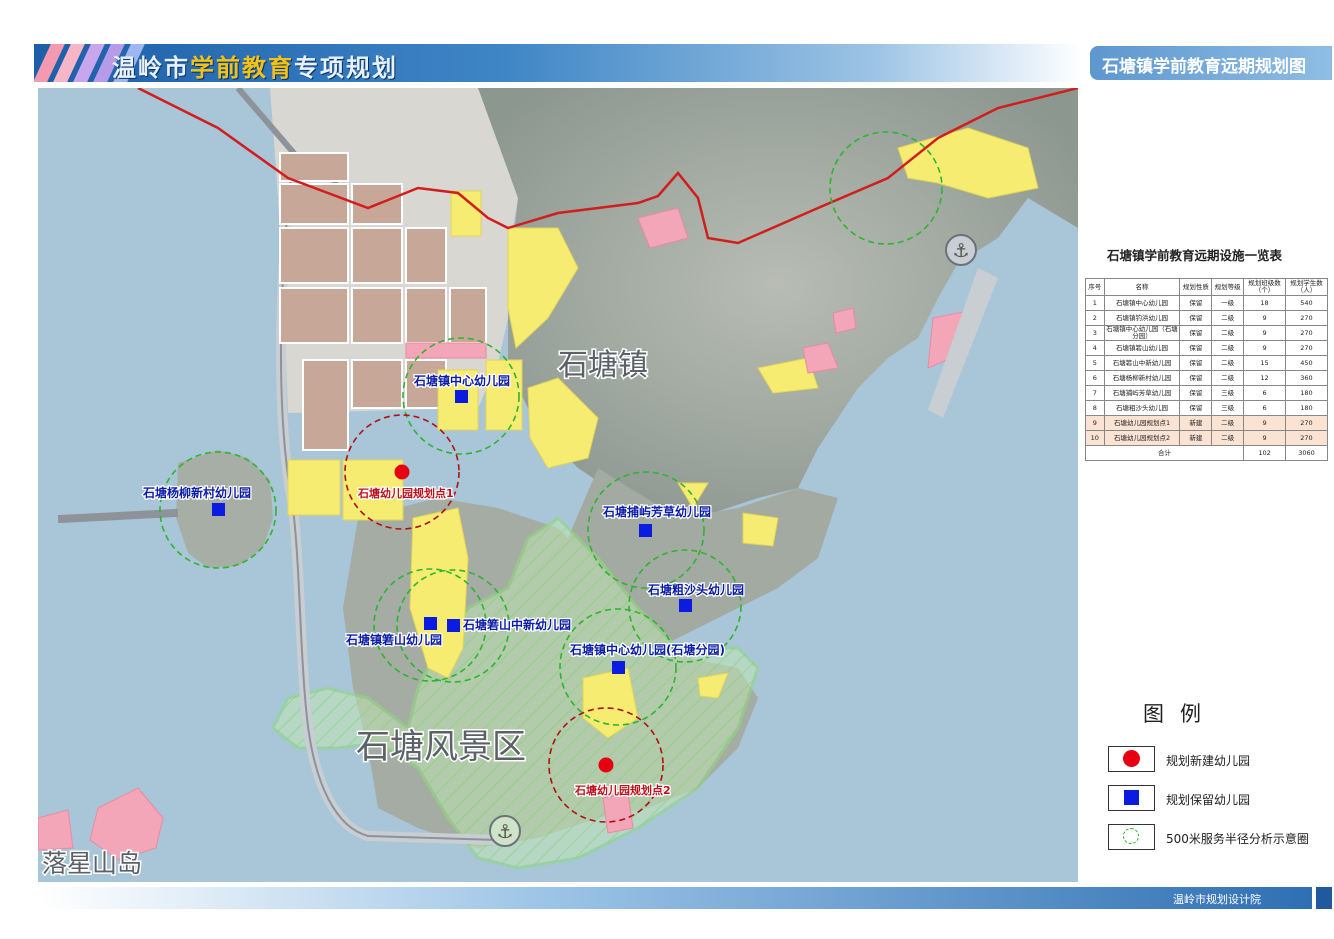 The height and width of the screenshot is (939, 1334). Describe the element at coordinates (151, 68) in the screenshot. I see `title-city: 温岭市` at that location.